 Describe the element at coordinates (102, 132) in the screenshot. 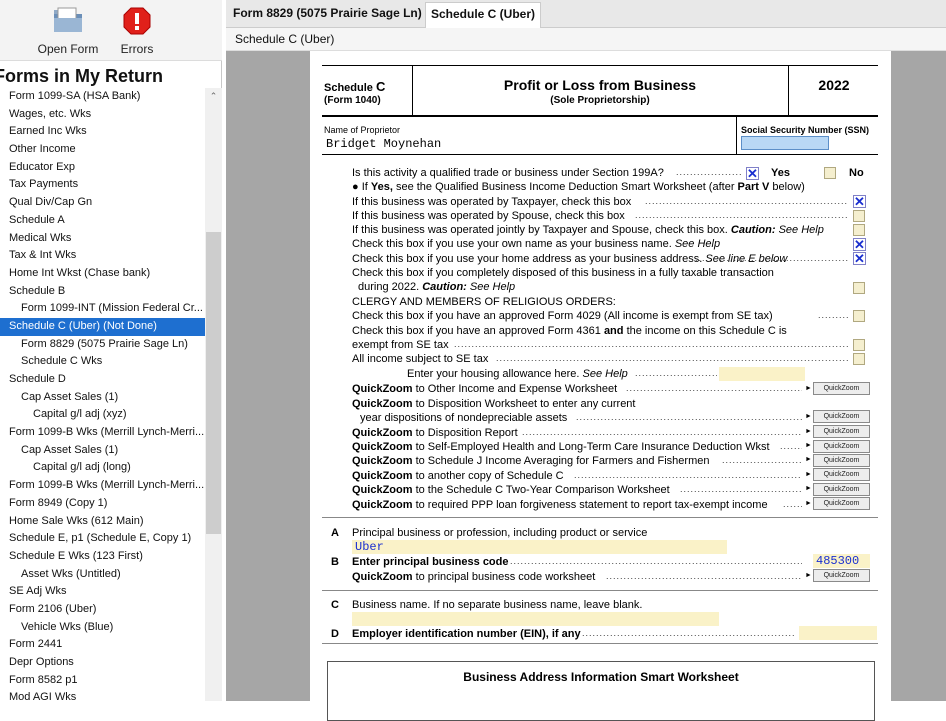

I see `sidebar-item: Earned Inc Wks` at that location.